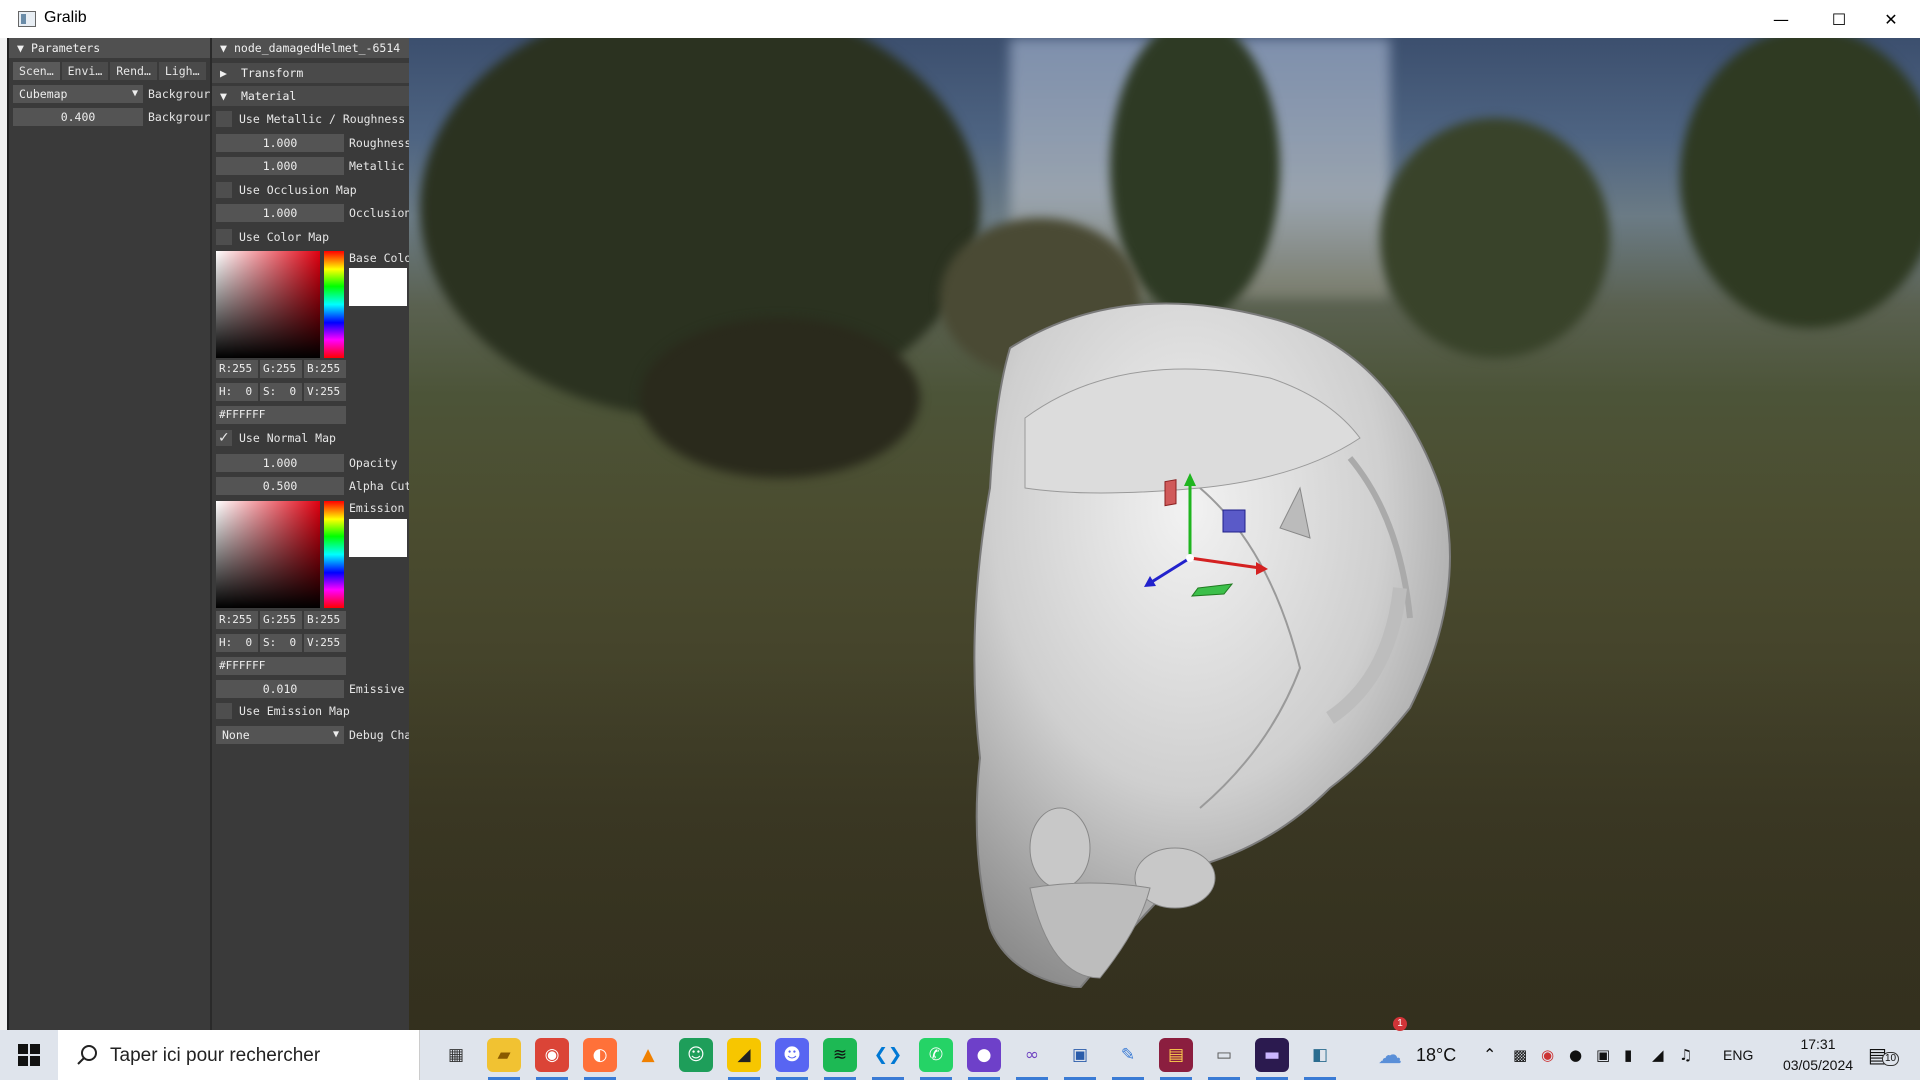  I want to click on node-header: ▼ node_damagedHelmet_-6514, so click(310, 48).